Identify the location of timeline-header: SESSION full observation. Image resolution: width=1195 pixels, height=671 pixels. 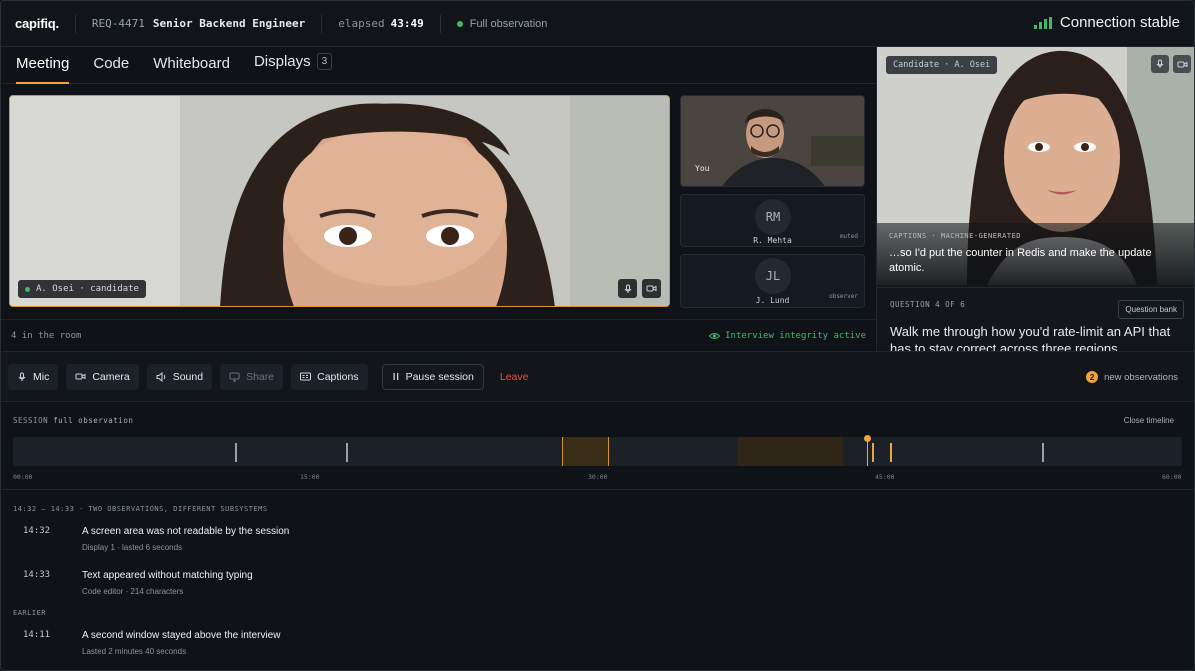
(73, 420).